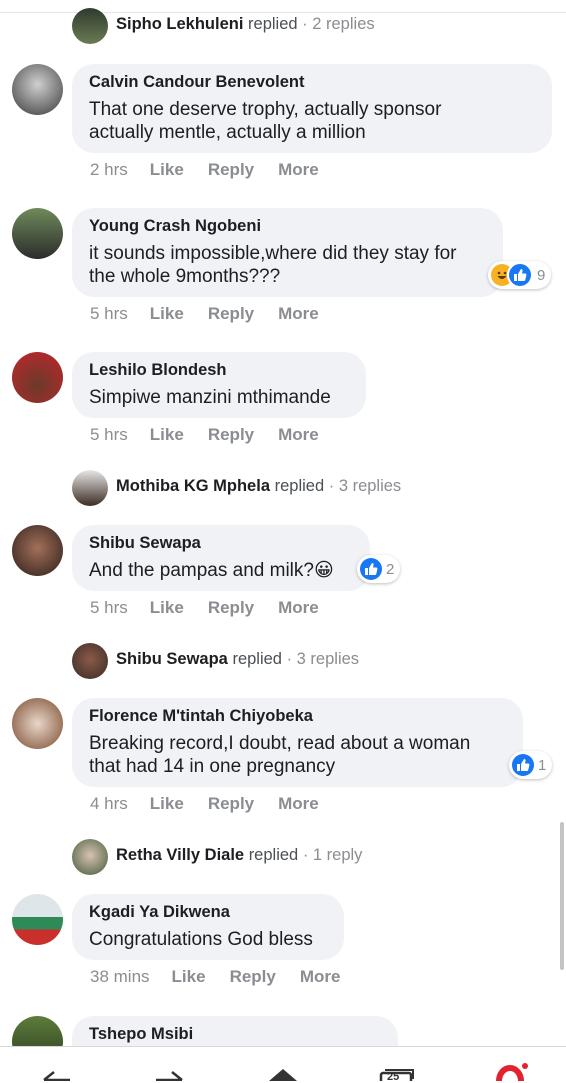  I want to click on comment-actions: 2 hrs Like Reply More, so click(216, 170).